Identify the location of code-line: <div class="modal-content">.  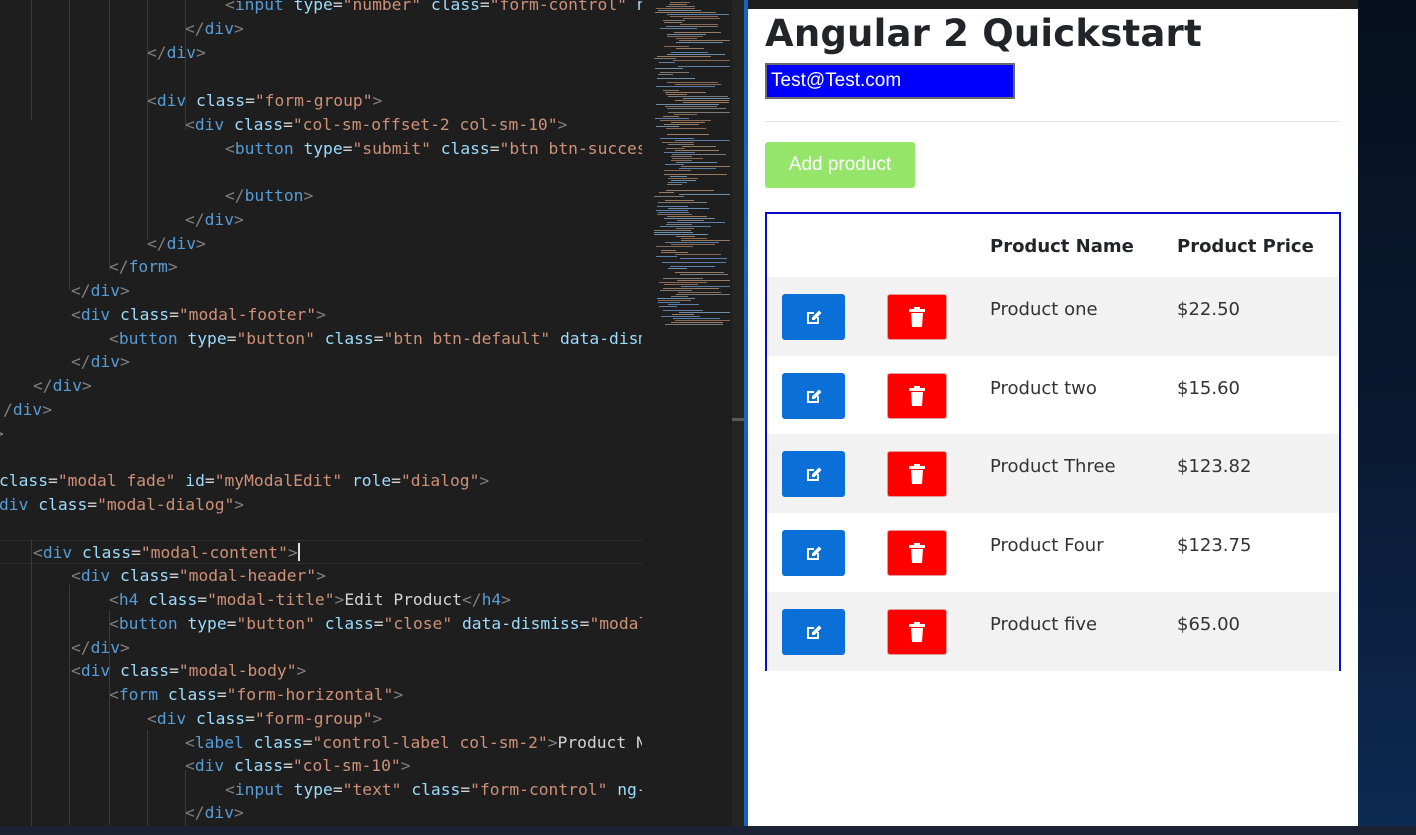
(321, 552).